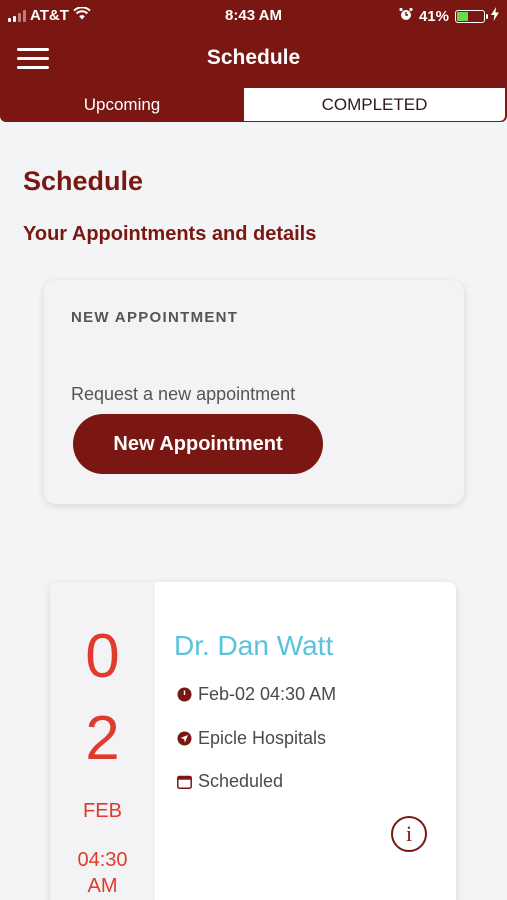  What do you see at coordinates (122, 104) in the screenshot?
I see `tab-upcoming: Upcoming` at bounding box center [122, 104].